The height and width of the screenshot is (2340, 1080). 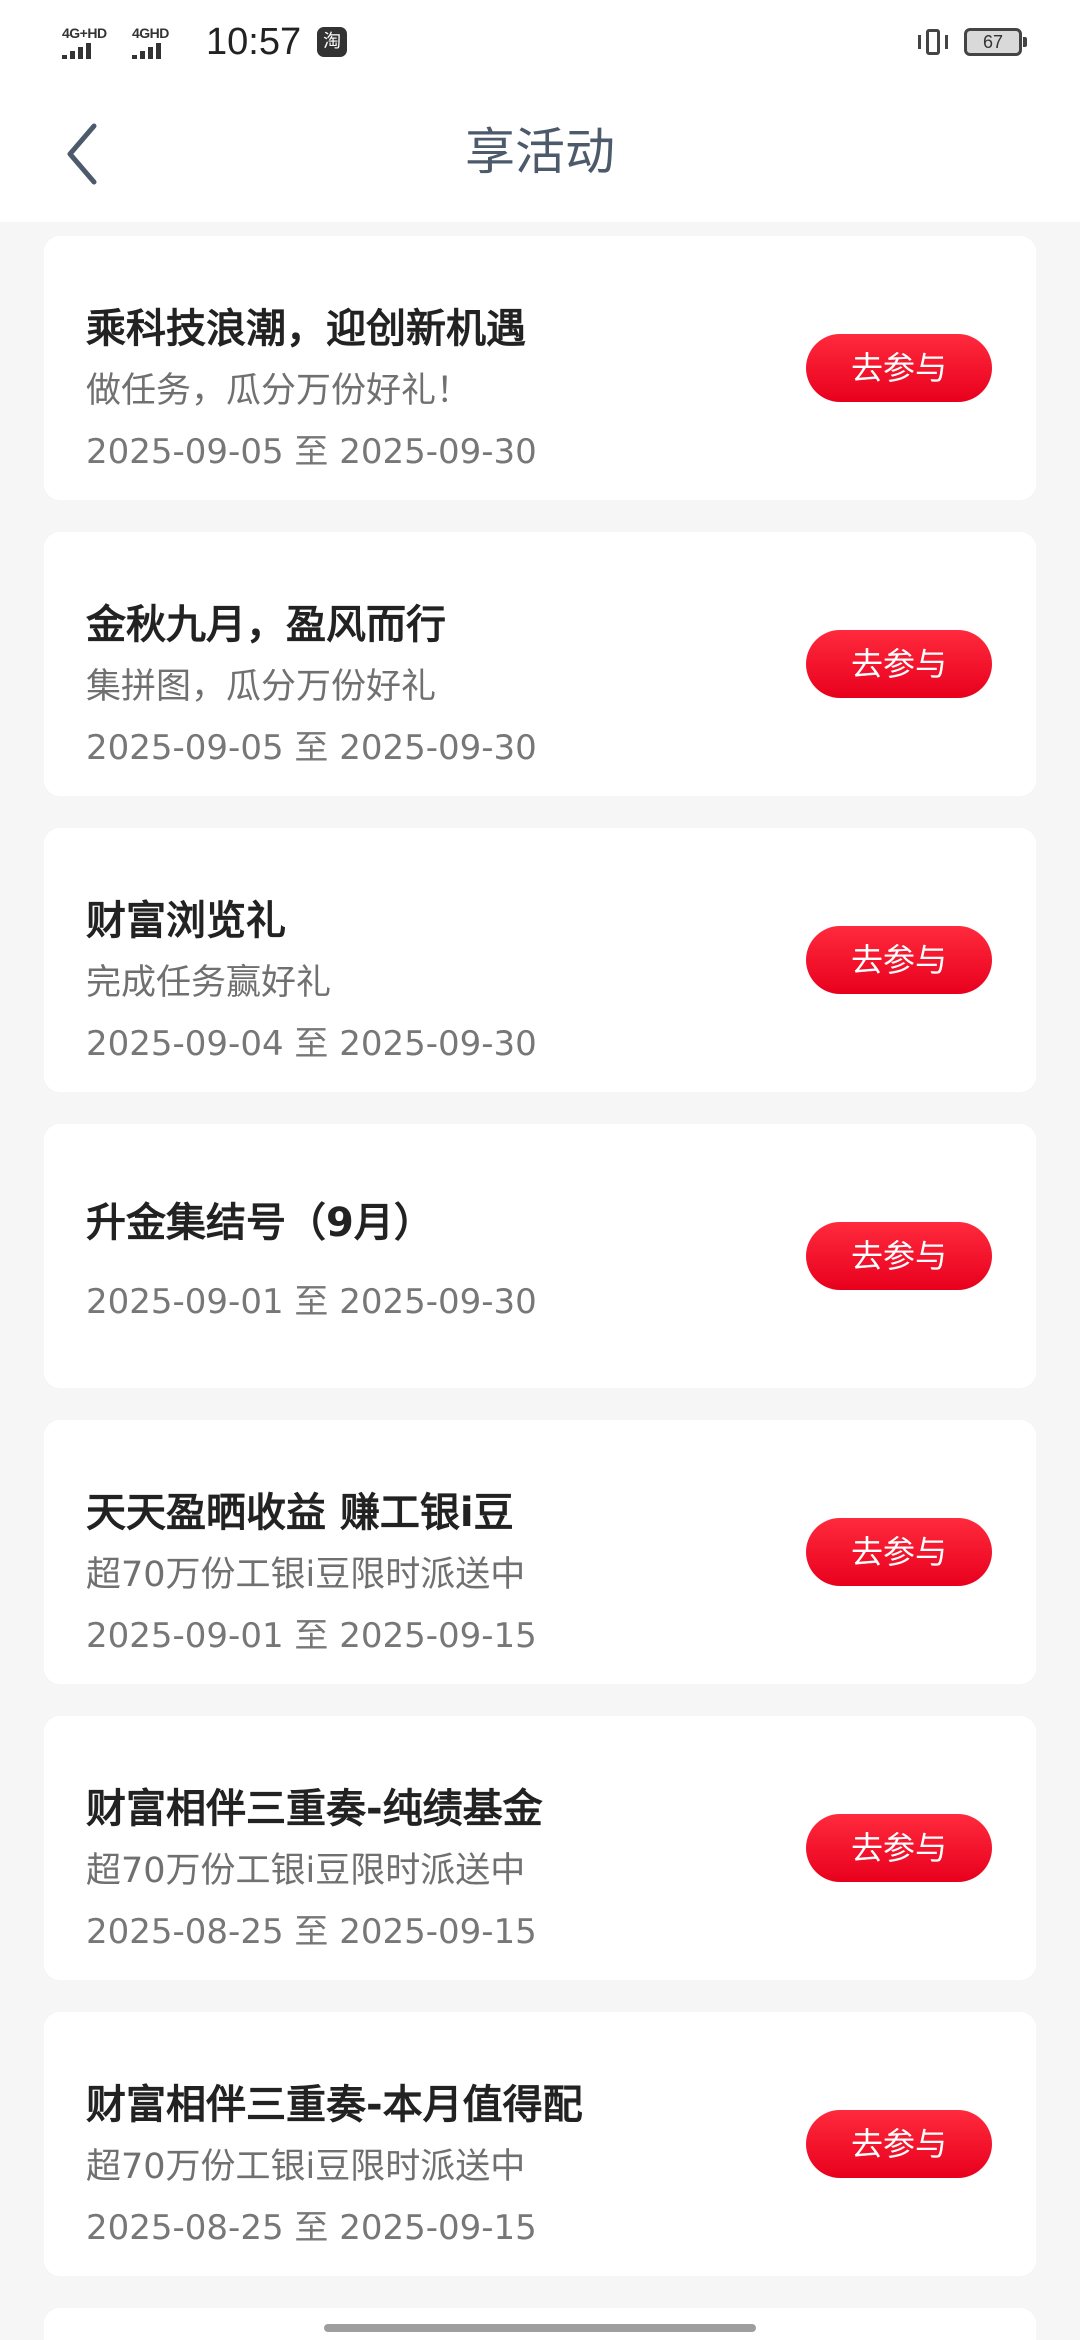 I want to click on activity-subtitle: 集拼图，瓜分万份好礼, so click(x=261, y=687).